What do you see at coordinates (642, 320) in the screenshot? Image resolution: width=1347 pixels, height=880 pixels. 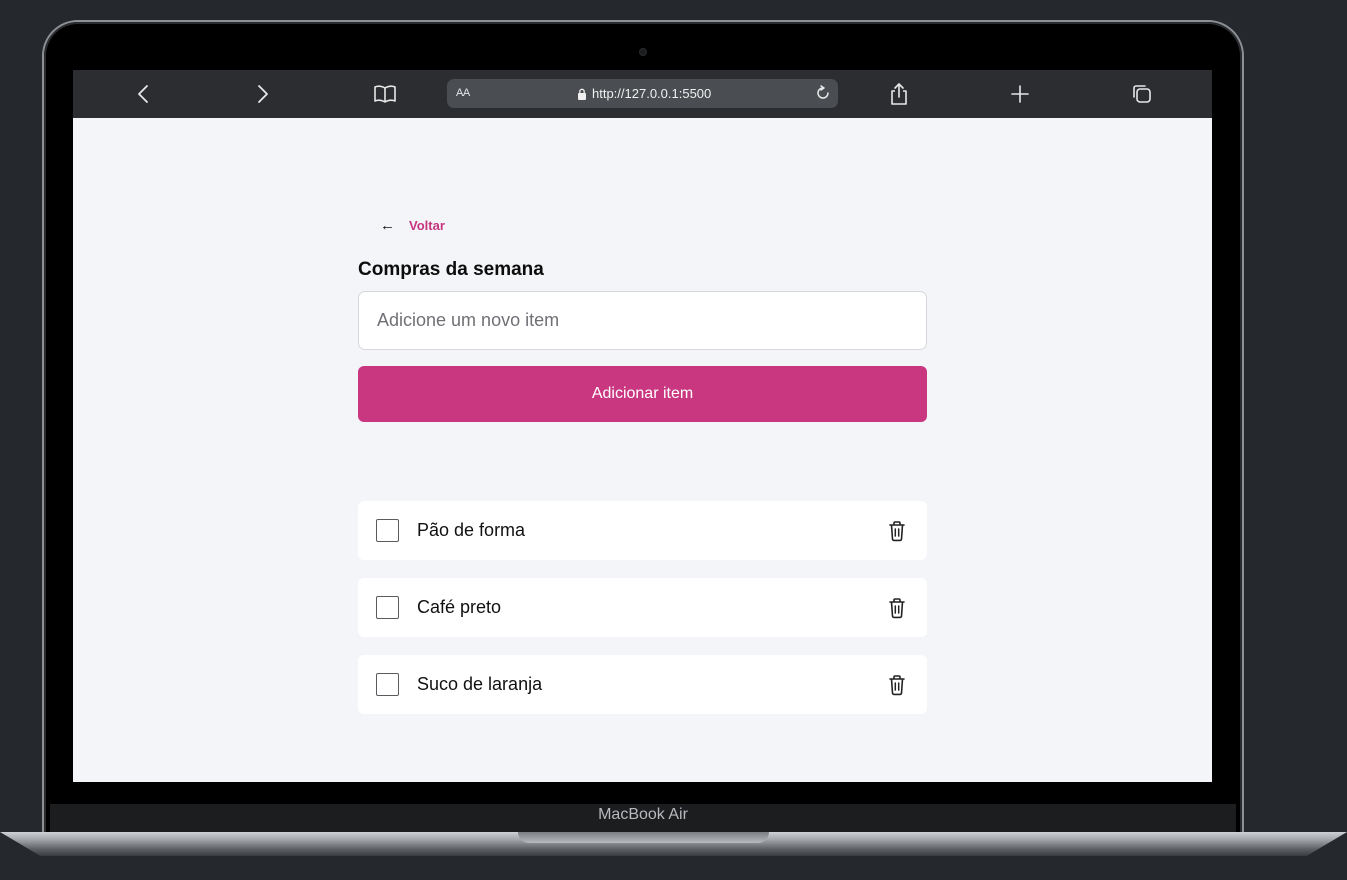 I see `new-item-input` at bounding box center [642, 320].